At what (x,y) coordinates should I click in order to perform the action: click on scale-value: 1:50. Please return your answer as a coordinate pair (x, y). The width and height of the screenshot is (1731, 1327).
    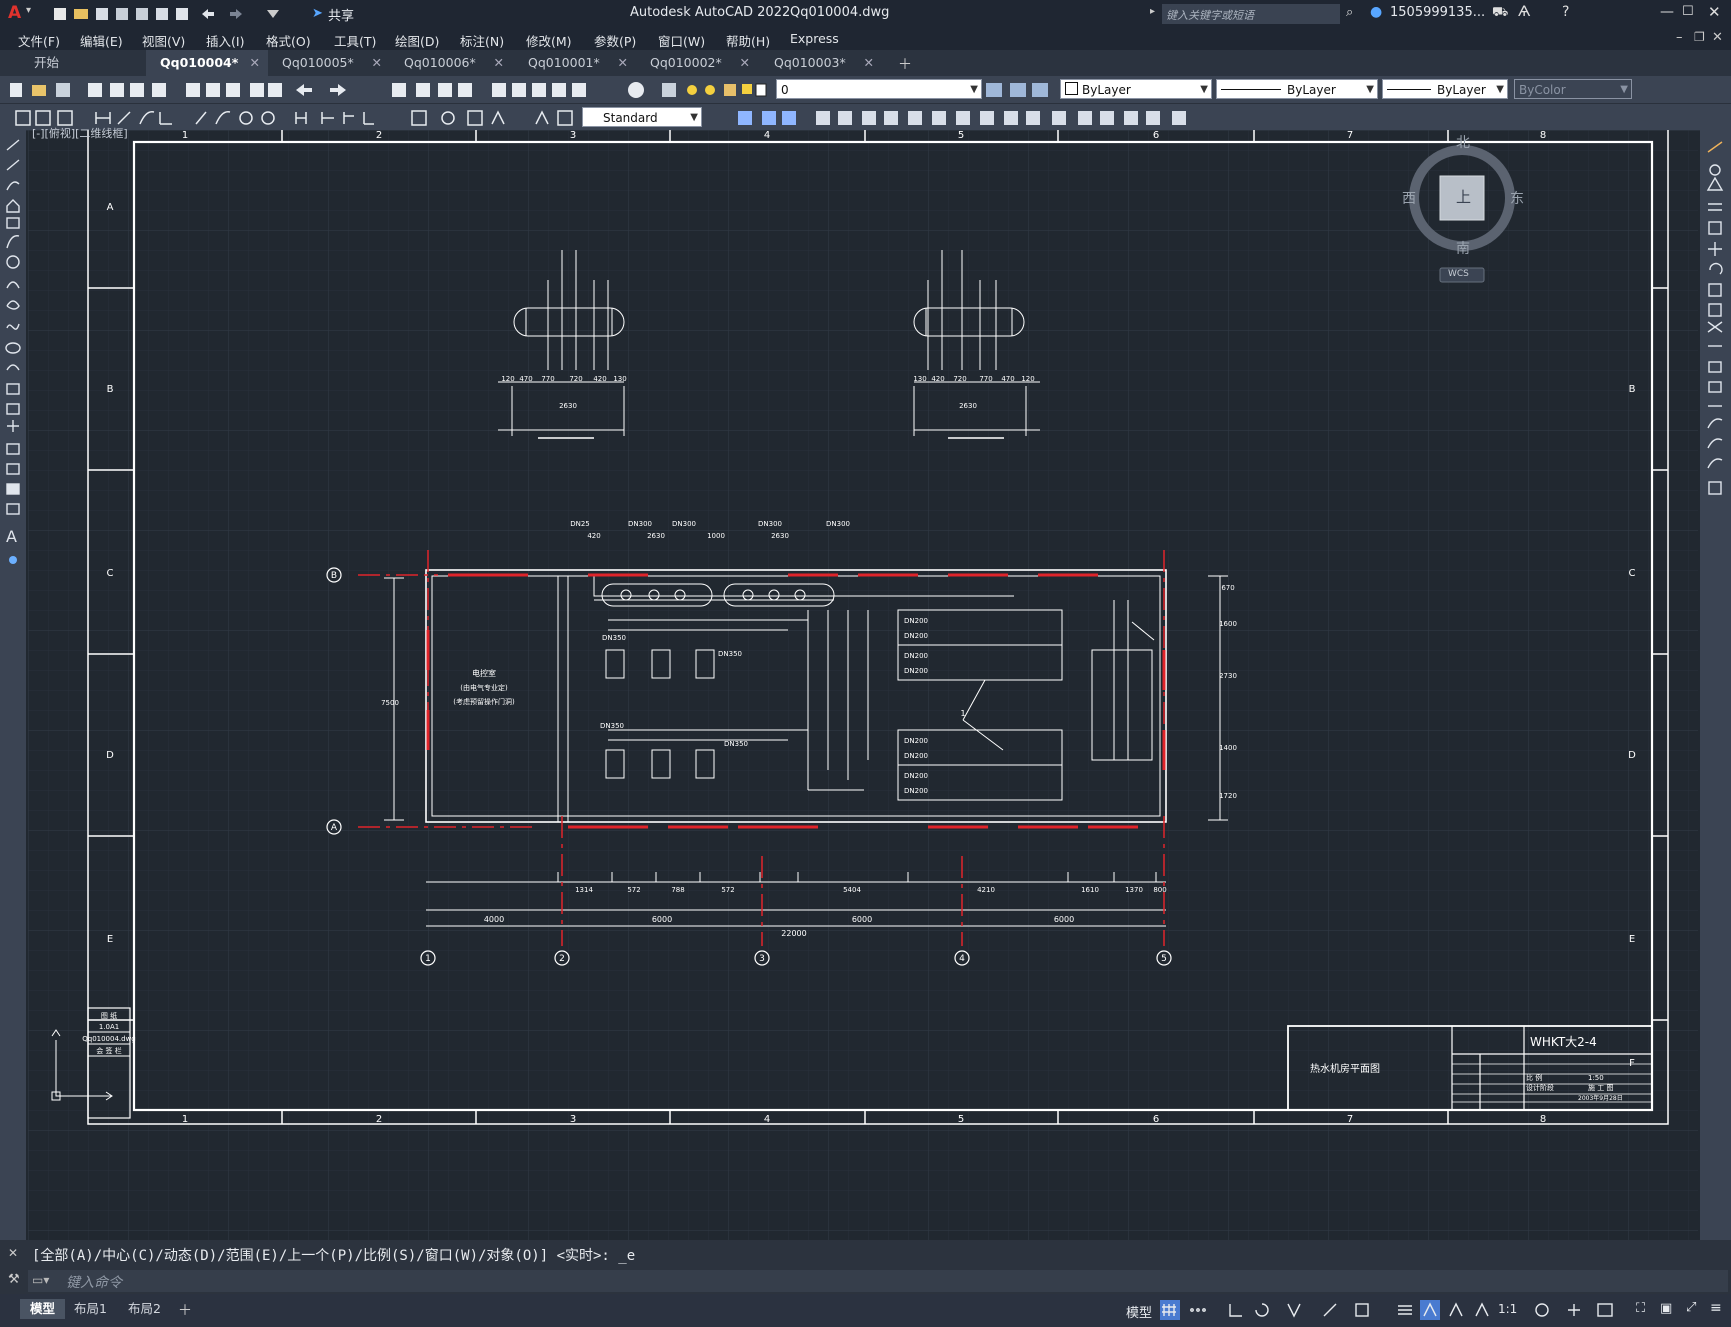
    Looking at the image, I should click on (1596, 1078).